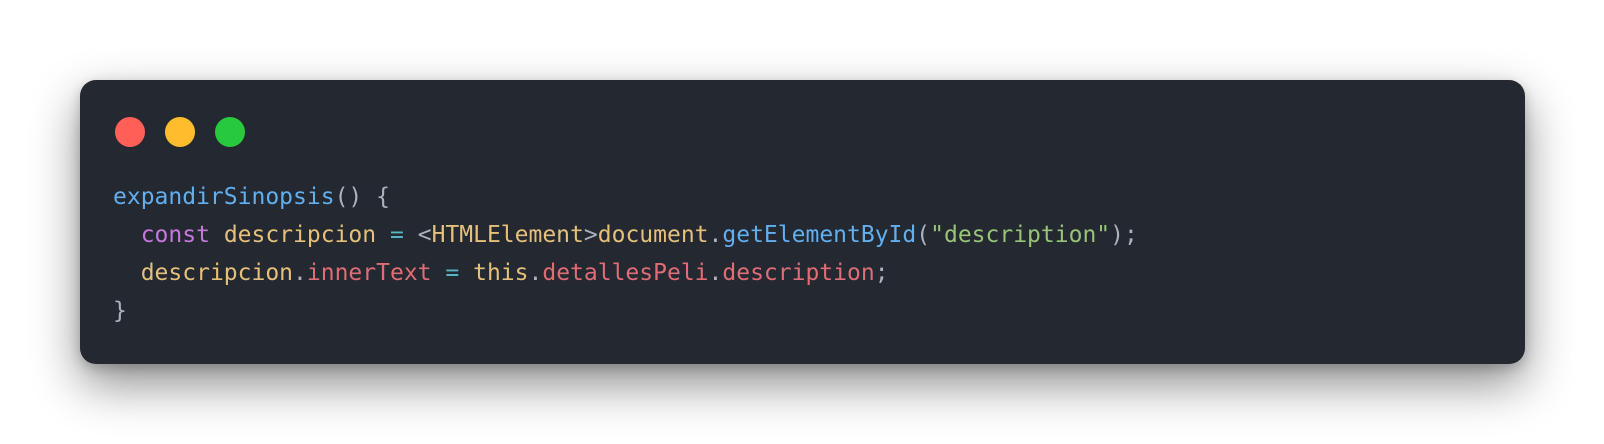  Describe the element at coordinates (798, 273) in the screenshot. I see `code-token: description` at that location.